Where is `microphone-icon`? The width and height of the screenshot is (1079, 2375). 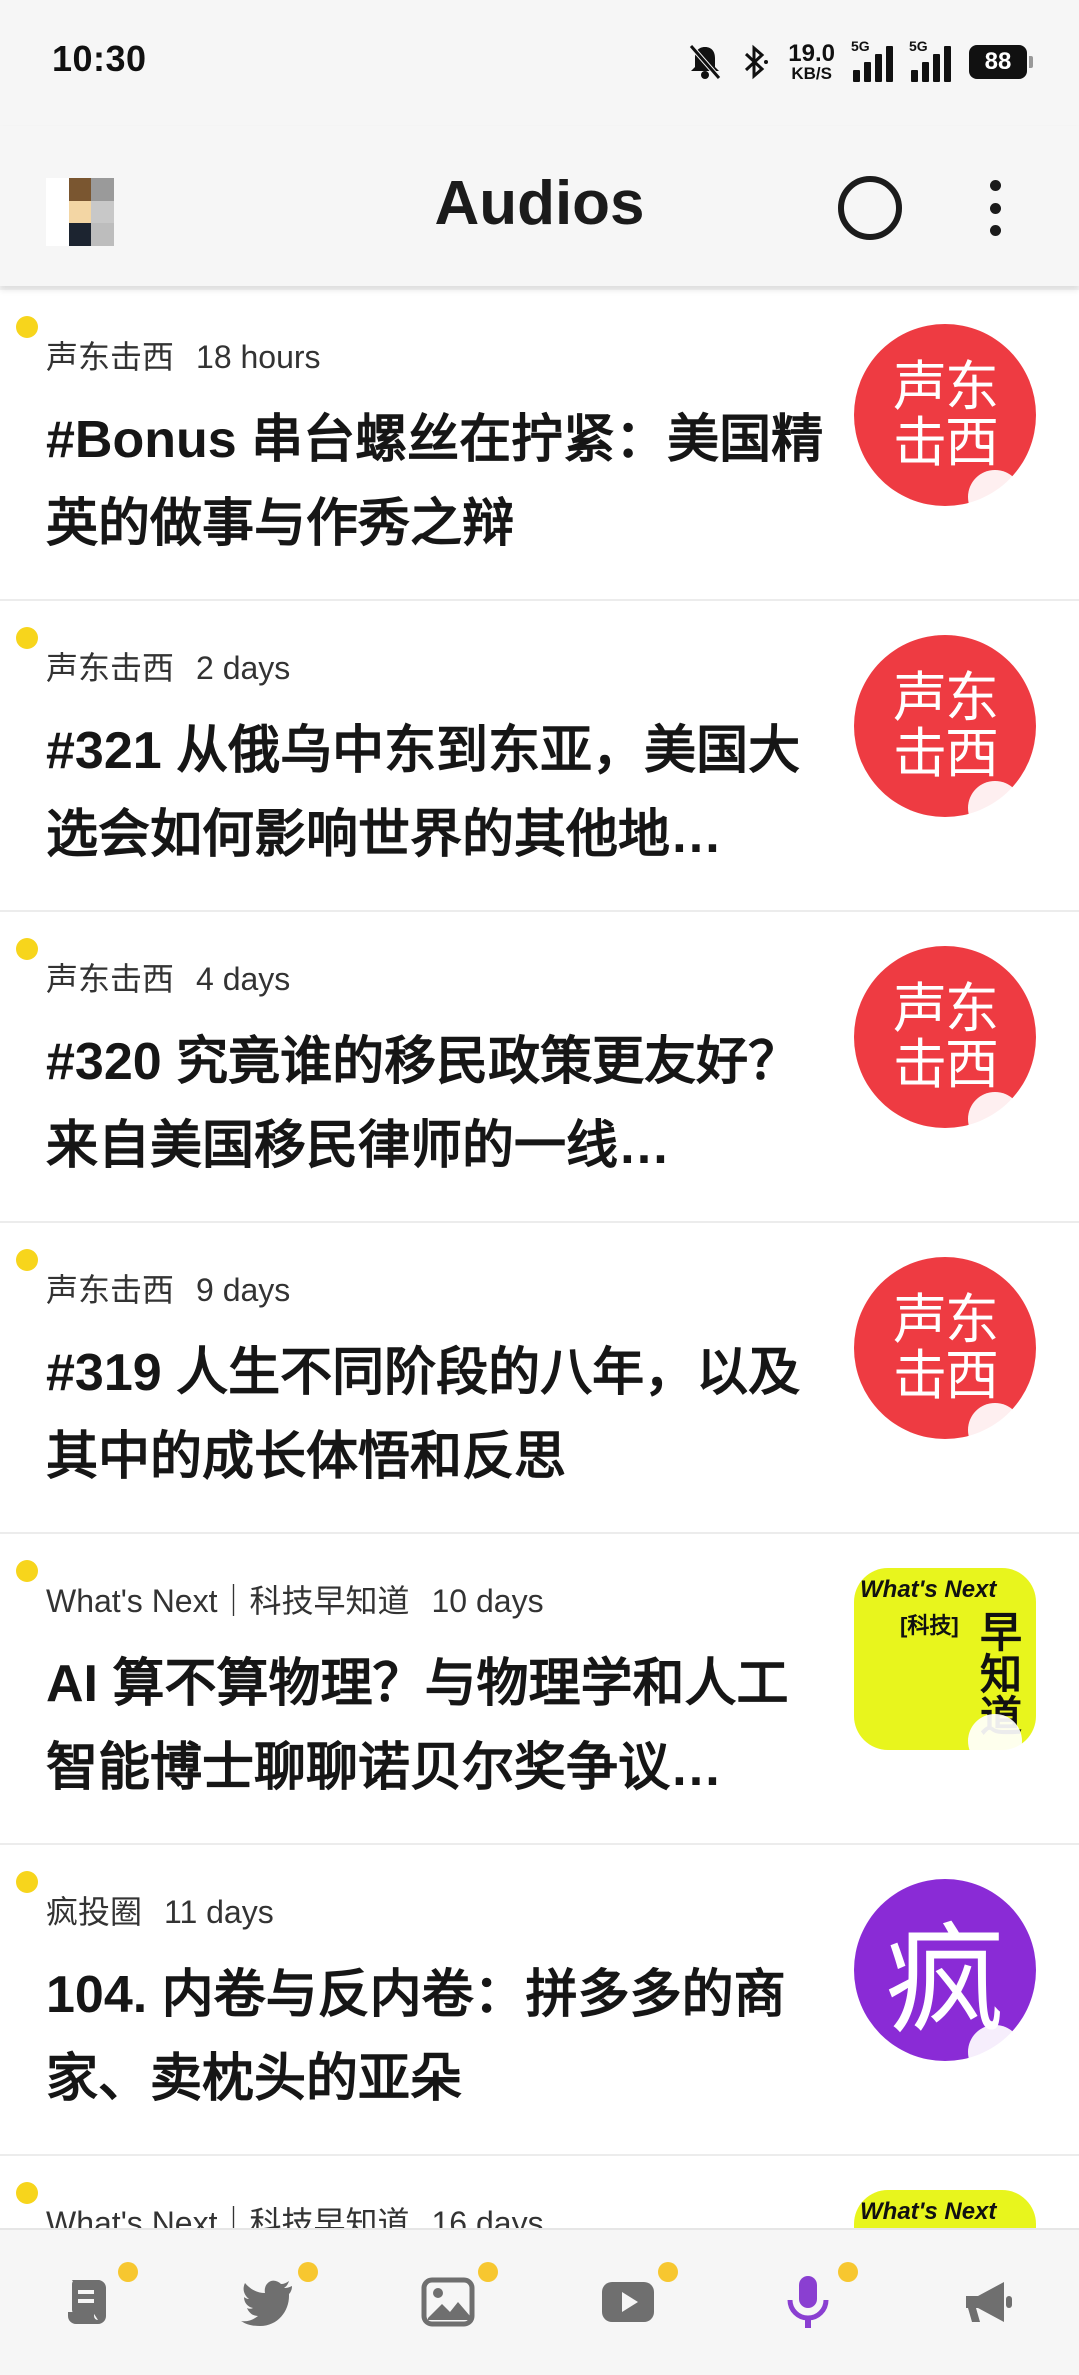
microphone-icon is located at coordinates (808, 2302).